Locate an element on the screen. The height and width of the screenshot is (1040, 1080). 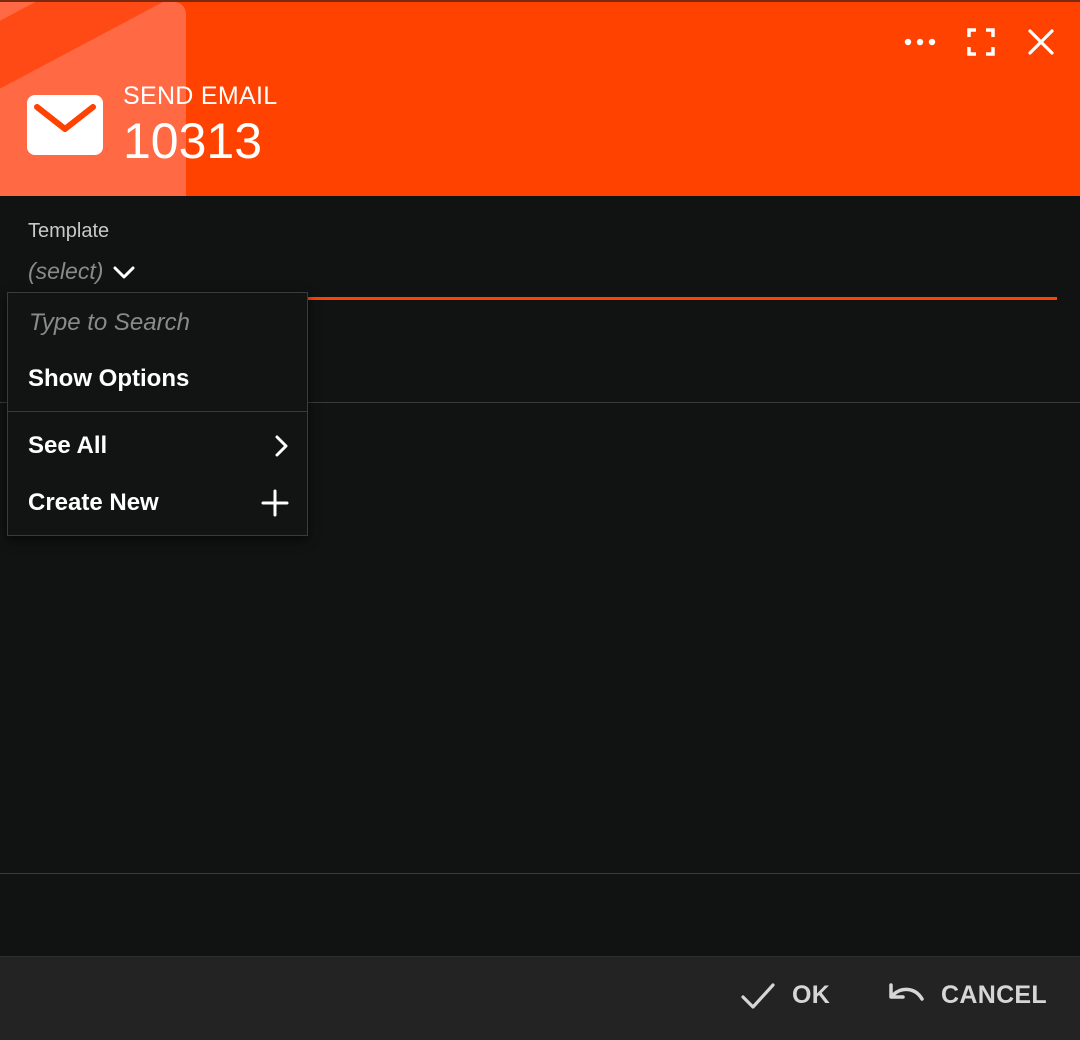
undo-icon is located at coordinates (906, 991).